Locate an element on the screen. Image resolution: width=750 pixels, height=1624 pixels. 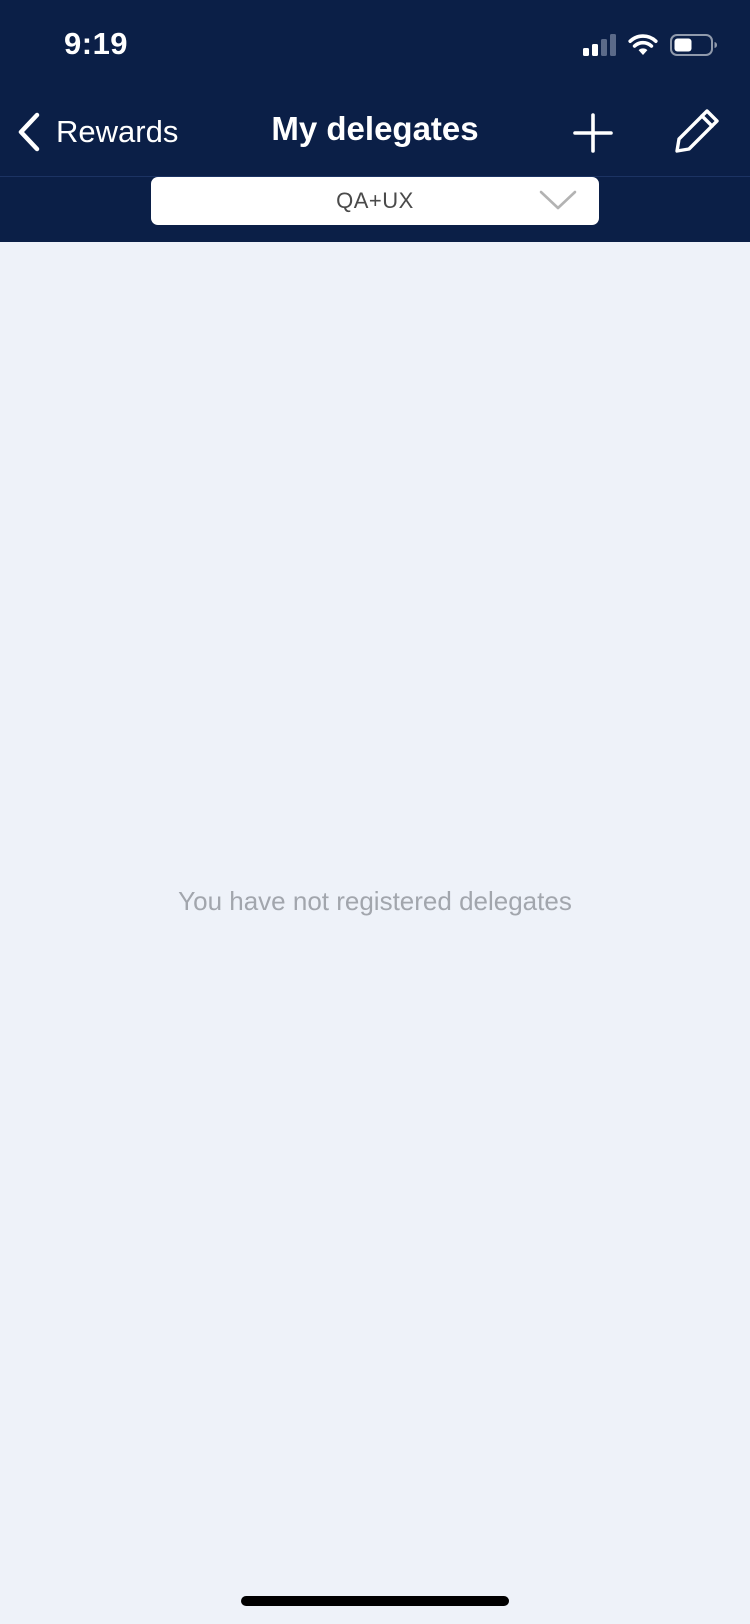
wifi-icon is located at coordinates (643, 44).